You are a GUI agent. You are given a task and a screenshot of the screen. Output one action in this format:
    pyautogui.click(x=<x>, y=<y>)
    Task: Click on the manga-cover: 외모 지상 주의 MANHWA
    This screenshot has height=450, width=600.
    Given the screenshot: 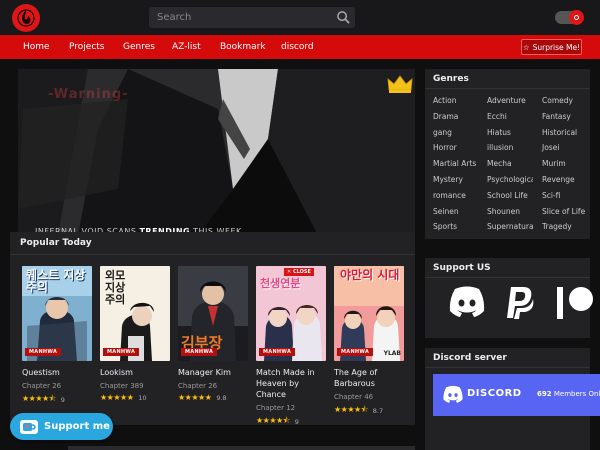 What is the action you would take?
    pyautogui.click(x=135, y=313)
    